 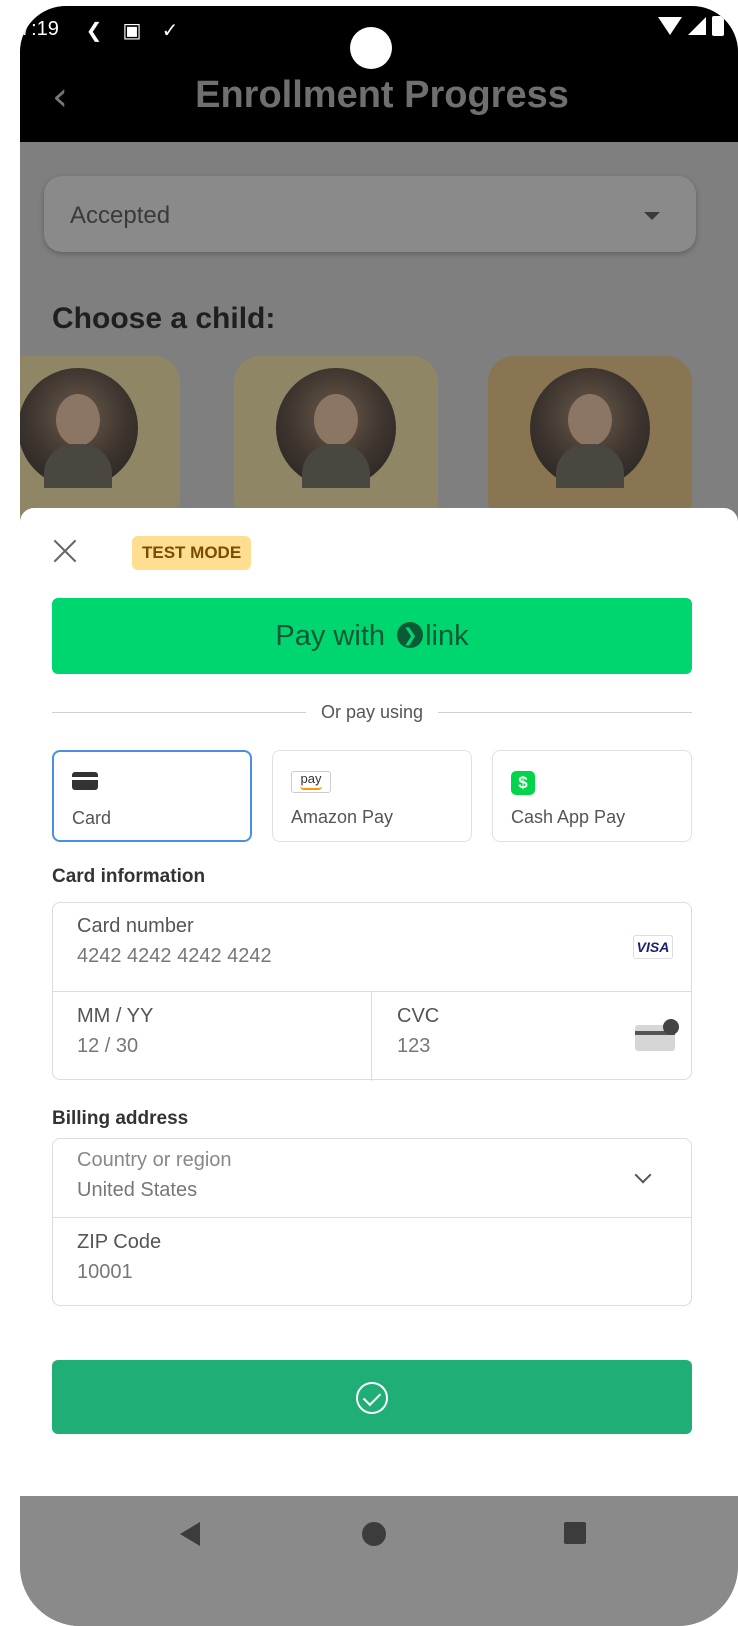 I want to click on app-header: ‹ Enrollment Progress, so click(x=379, y=100).